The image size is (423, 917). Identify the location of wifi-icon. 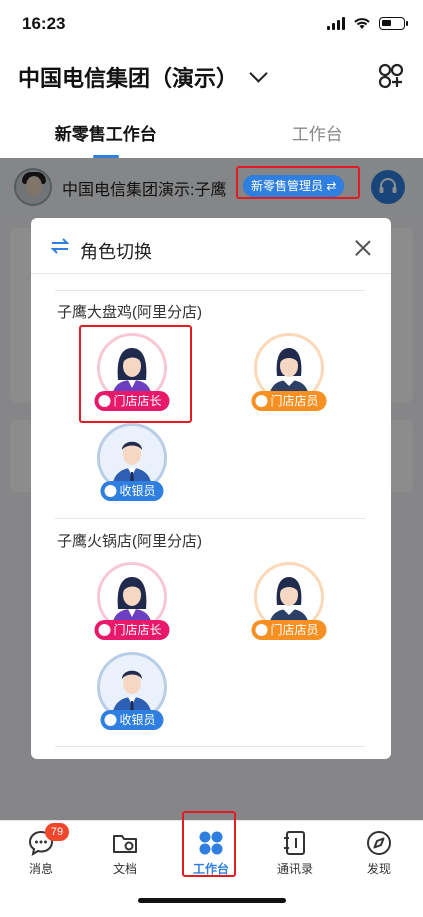
(362, 23).